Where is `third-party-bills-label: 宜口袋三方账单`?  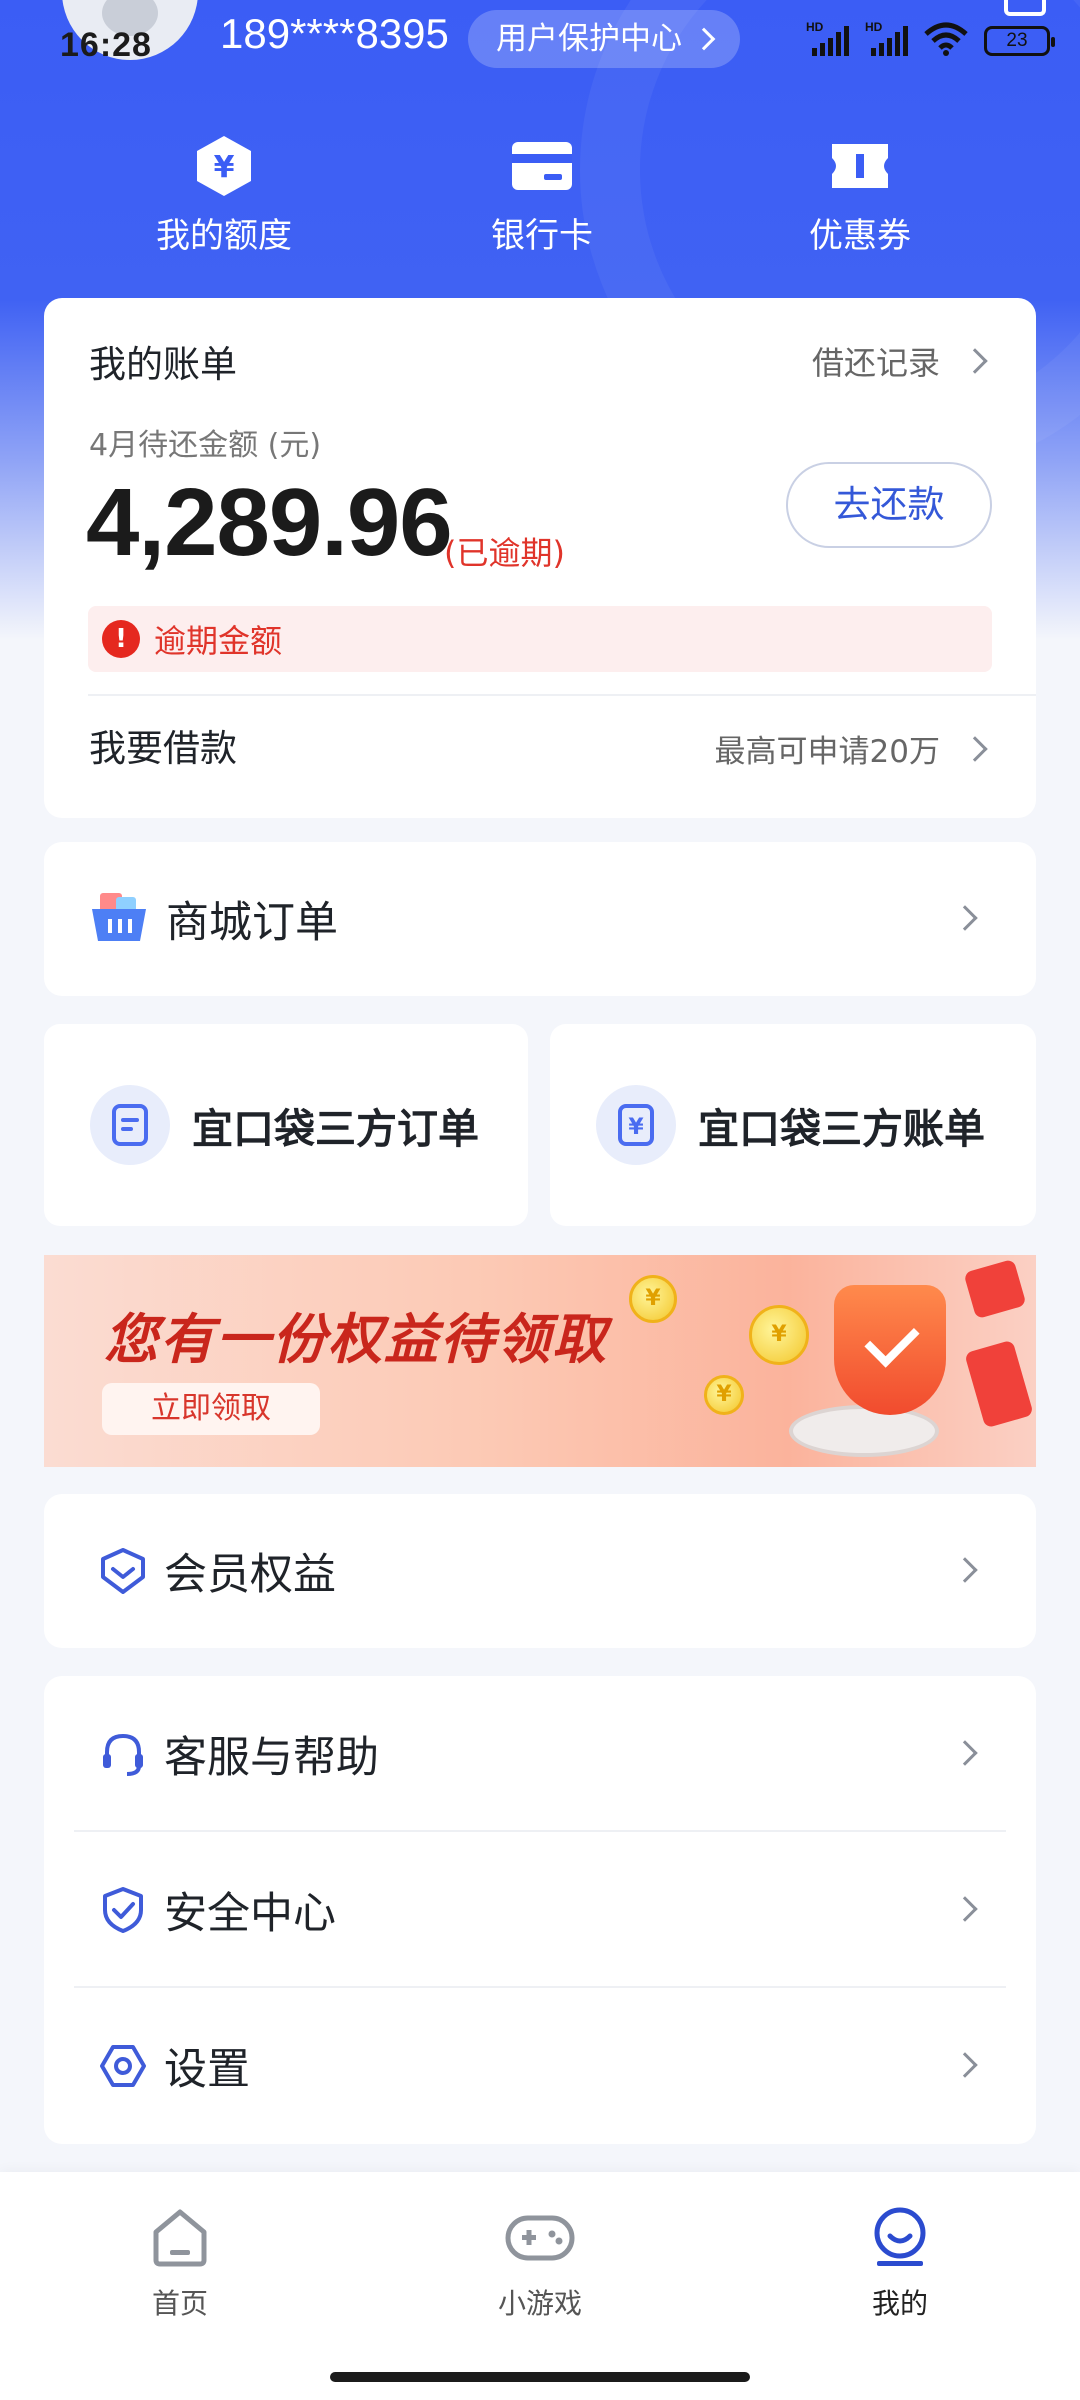 third-party-bills-label: 宜口袋三方账单 is located at coordinates (841, 1129).